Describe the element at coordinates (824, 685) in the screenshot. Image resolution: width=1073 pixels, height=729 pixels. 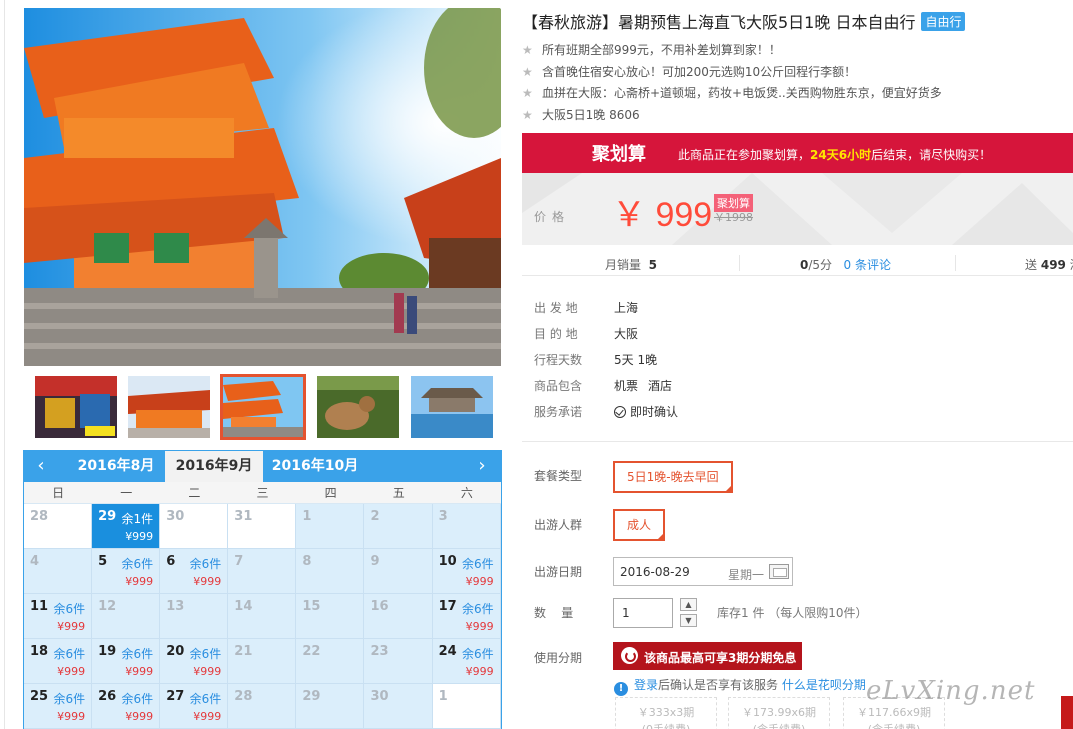
I see `huabei-info-link: 什么是花呗分期` at that location.